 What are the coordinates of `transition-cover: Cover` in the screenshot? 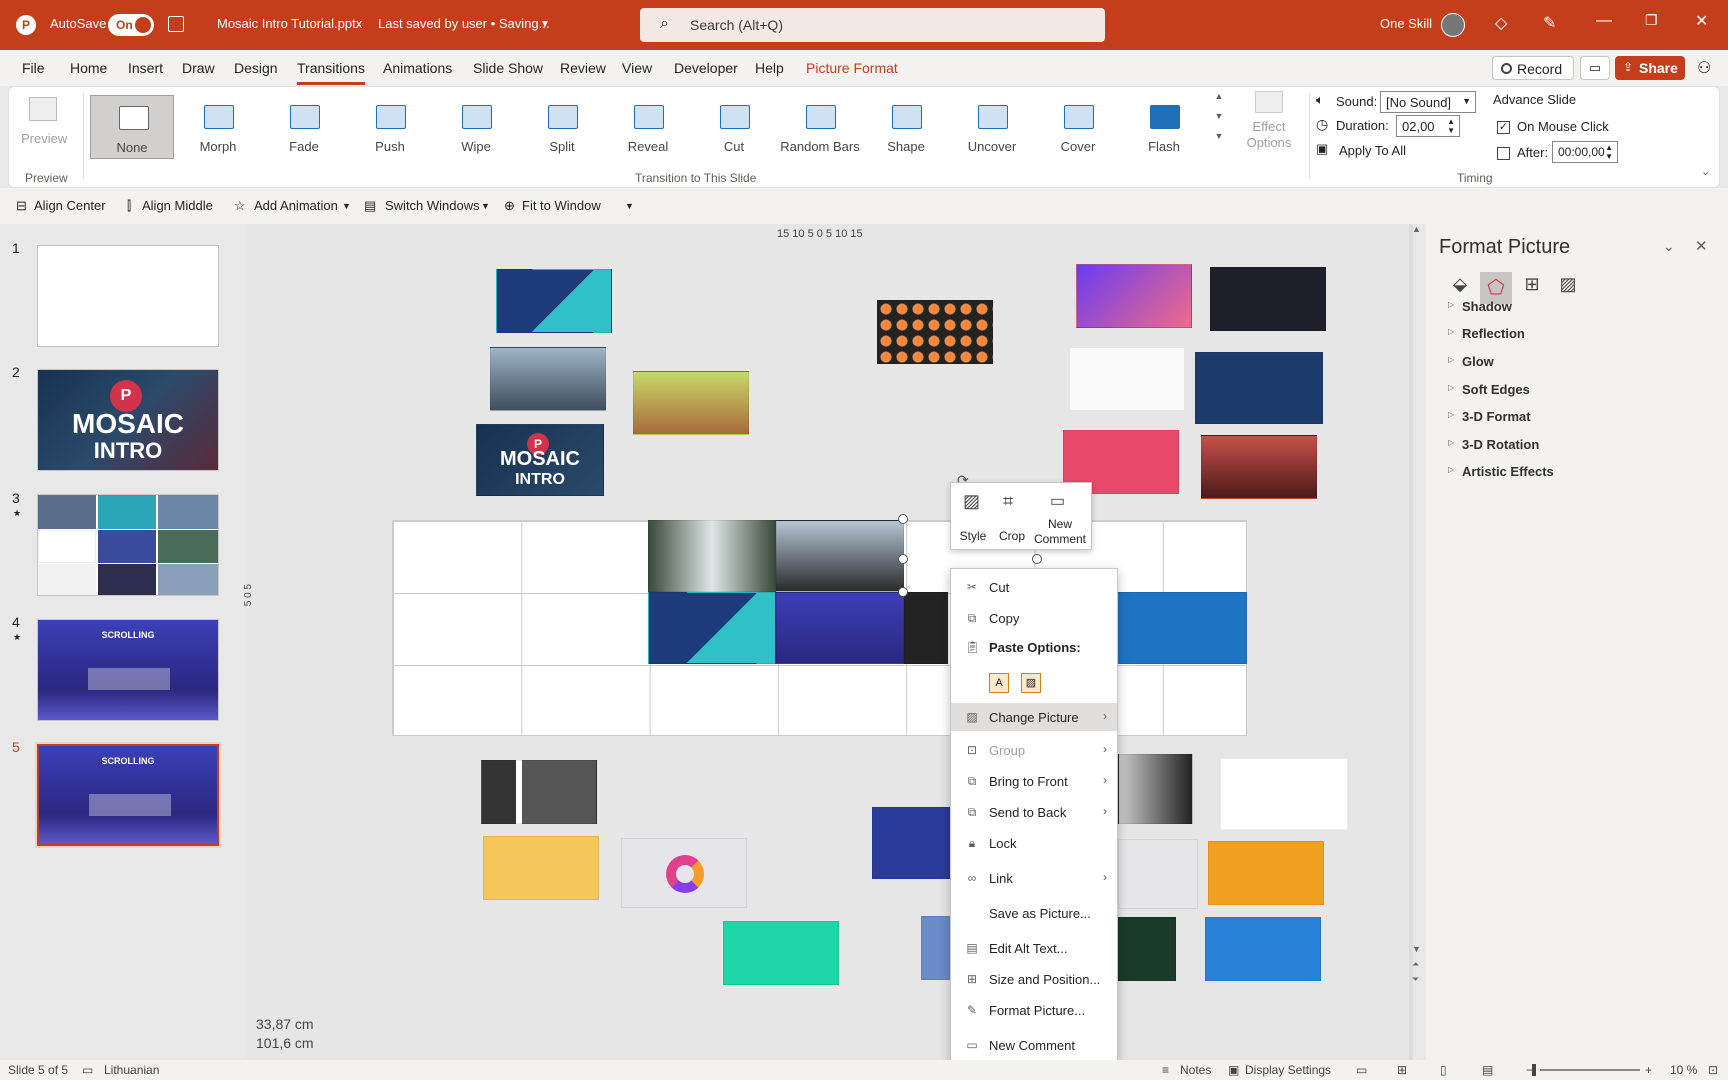 It's located at (1078, 127).